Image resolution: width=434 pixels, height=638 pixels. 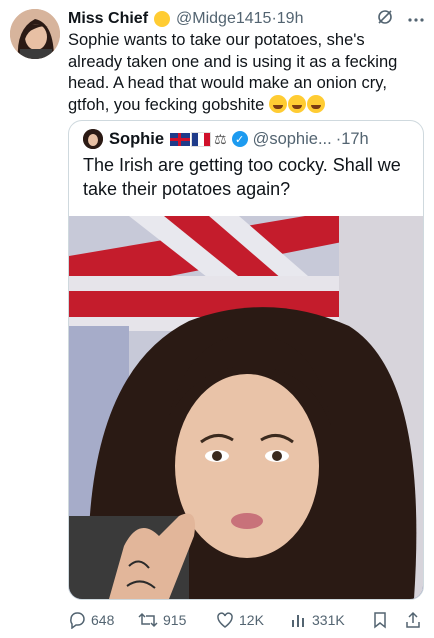 I want to click on quoted-time-value: 17h, so click(x=355, y=138).